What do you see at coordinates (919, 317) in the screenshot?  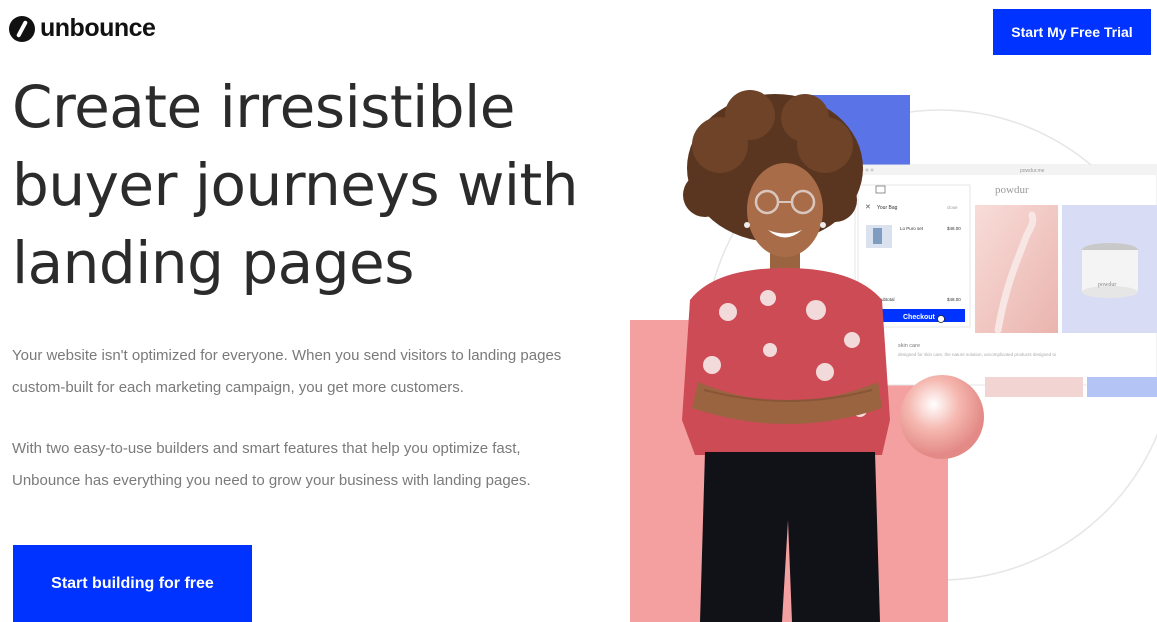 I see `checkout-label: Checkout` at bounding box center [919, 317].